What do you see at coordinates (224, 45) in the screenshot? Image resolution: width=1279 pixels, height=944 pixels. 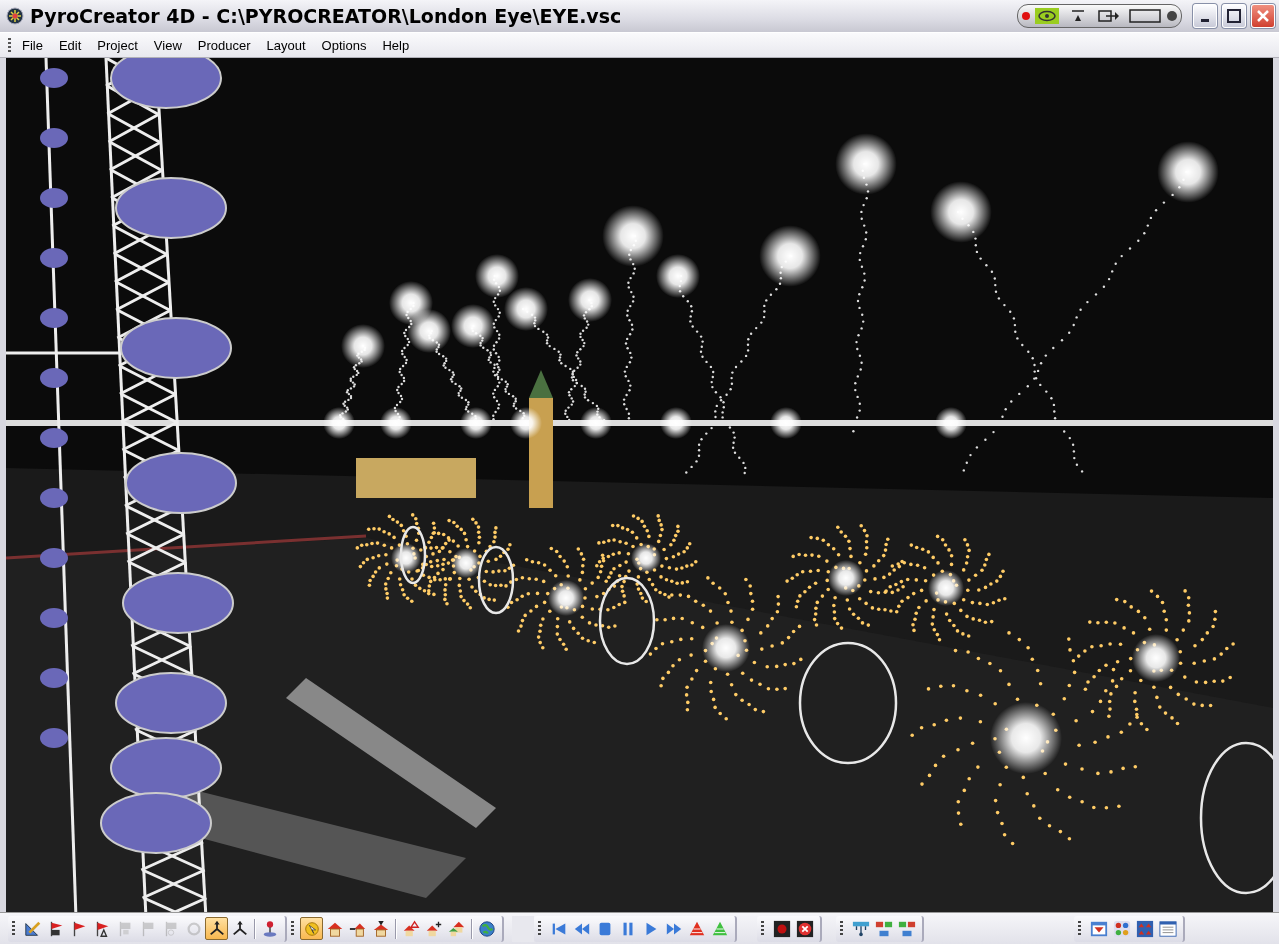 I see `menu-item: Producer` at bounding box center [224, 45].